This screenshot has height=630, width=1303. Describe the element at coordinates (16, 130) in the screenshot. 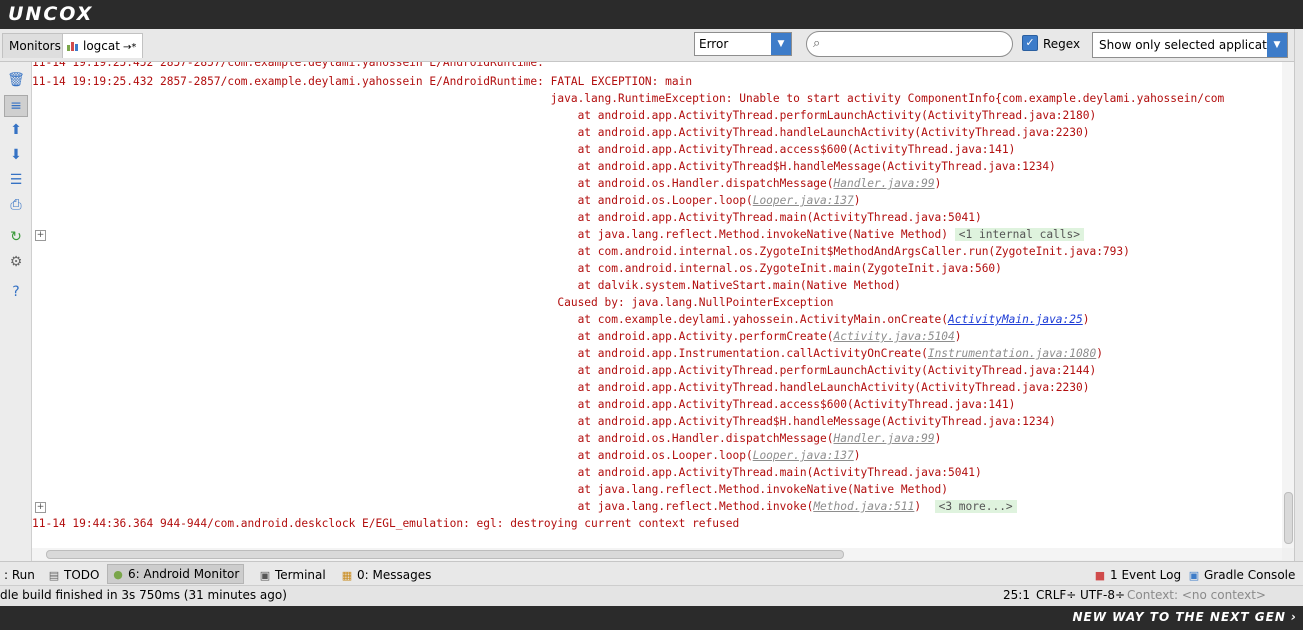

I see `up-arrow-icon: ⬆` at that location.